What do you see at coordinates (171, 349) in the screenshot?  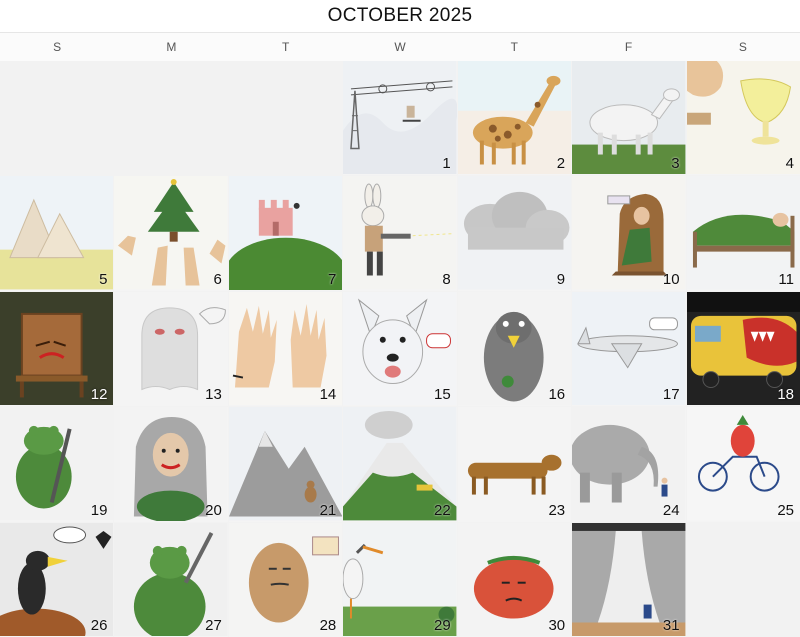 I see `day-cell-13: 13` at bounding box center [171, 349].